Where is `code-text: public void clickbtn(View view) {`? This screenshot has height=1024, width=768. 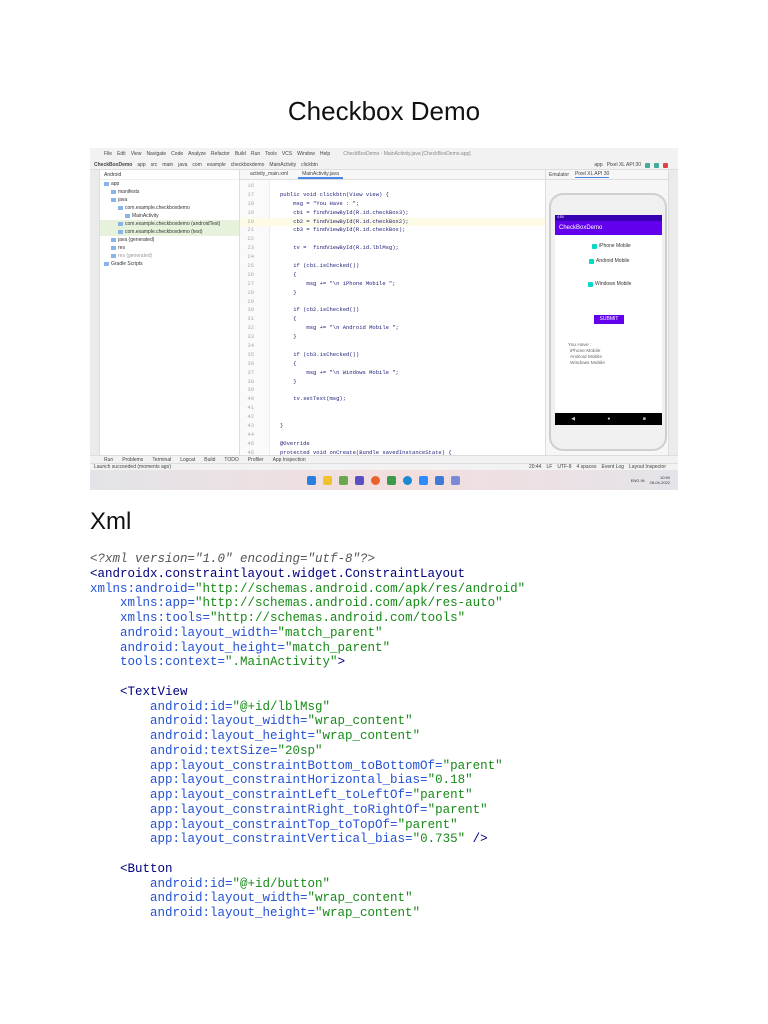 code-text: public void clickbtn(View view) { is located at coordinates (334, 194).